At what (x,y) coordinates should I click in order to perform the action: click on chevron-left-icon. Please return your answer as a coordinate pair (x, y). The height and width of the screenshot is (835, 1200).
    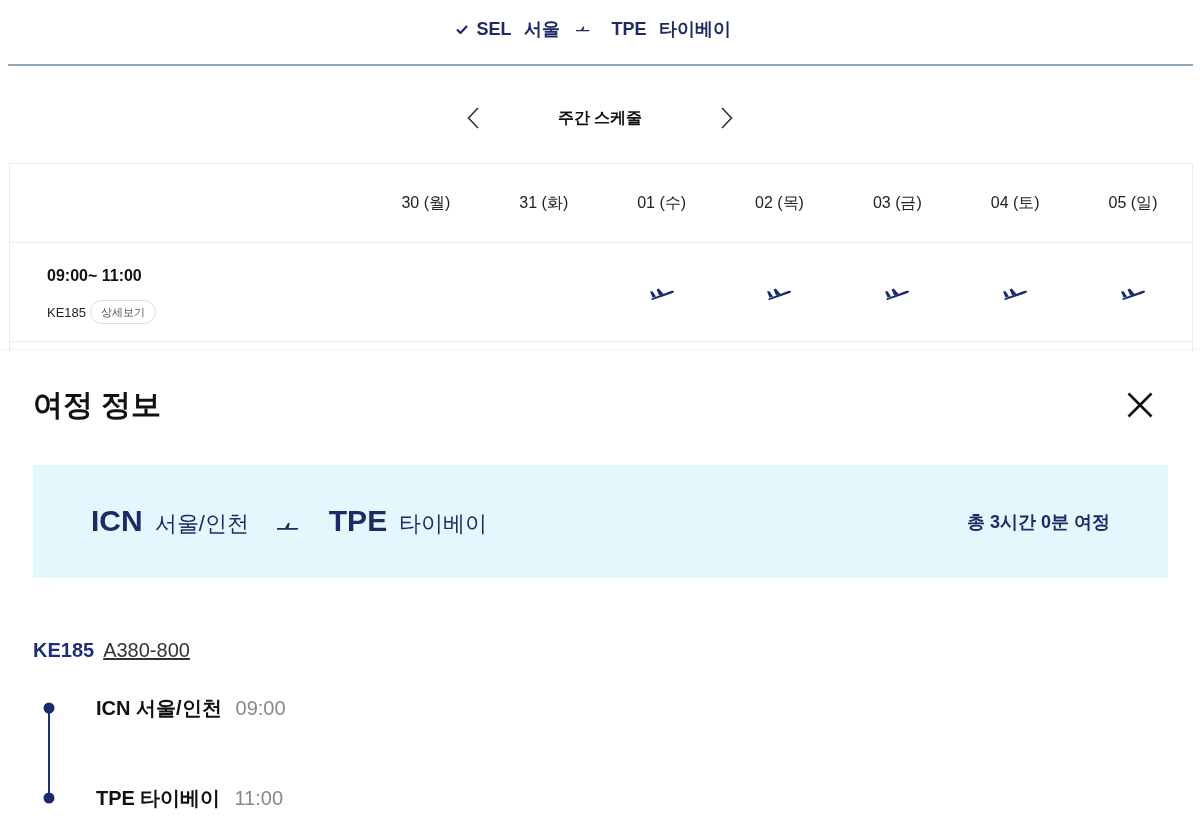
    Looking at the image, I should click on (472, 118).